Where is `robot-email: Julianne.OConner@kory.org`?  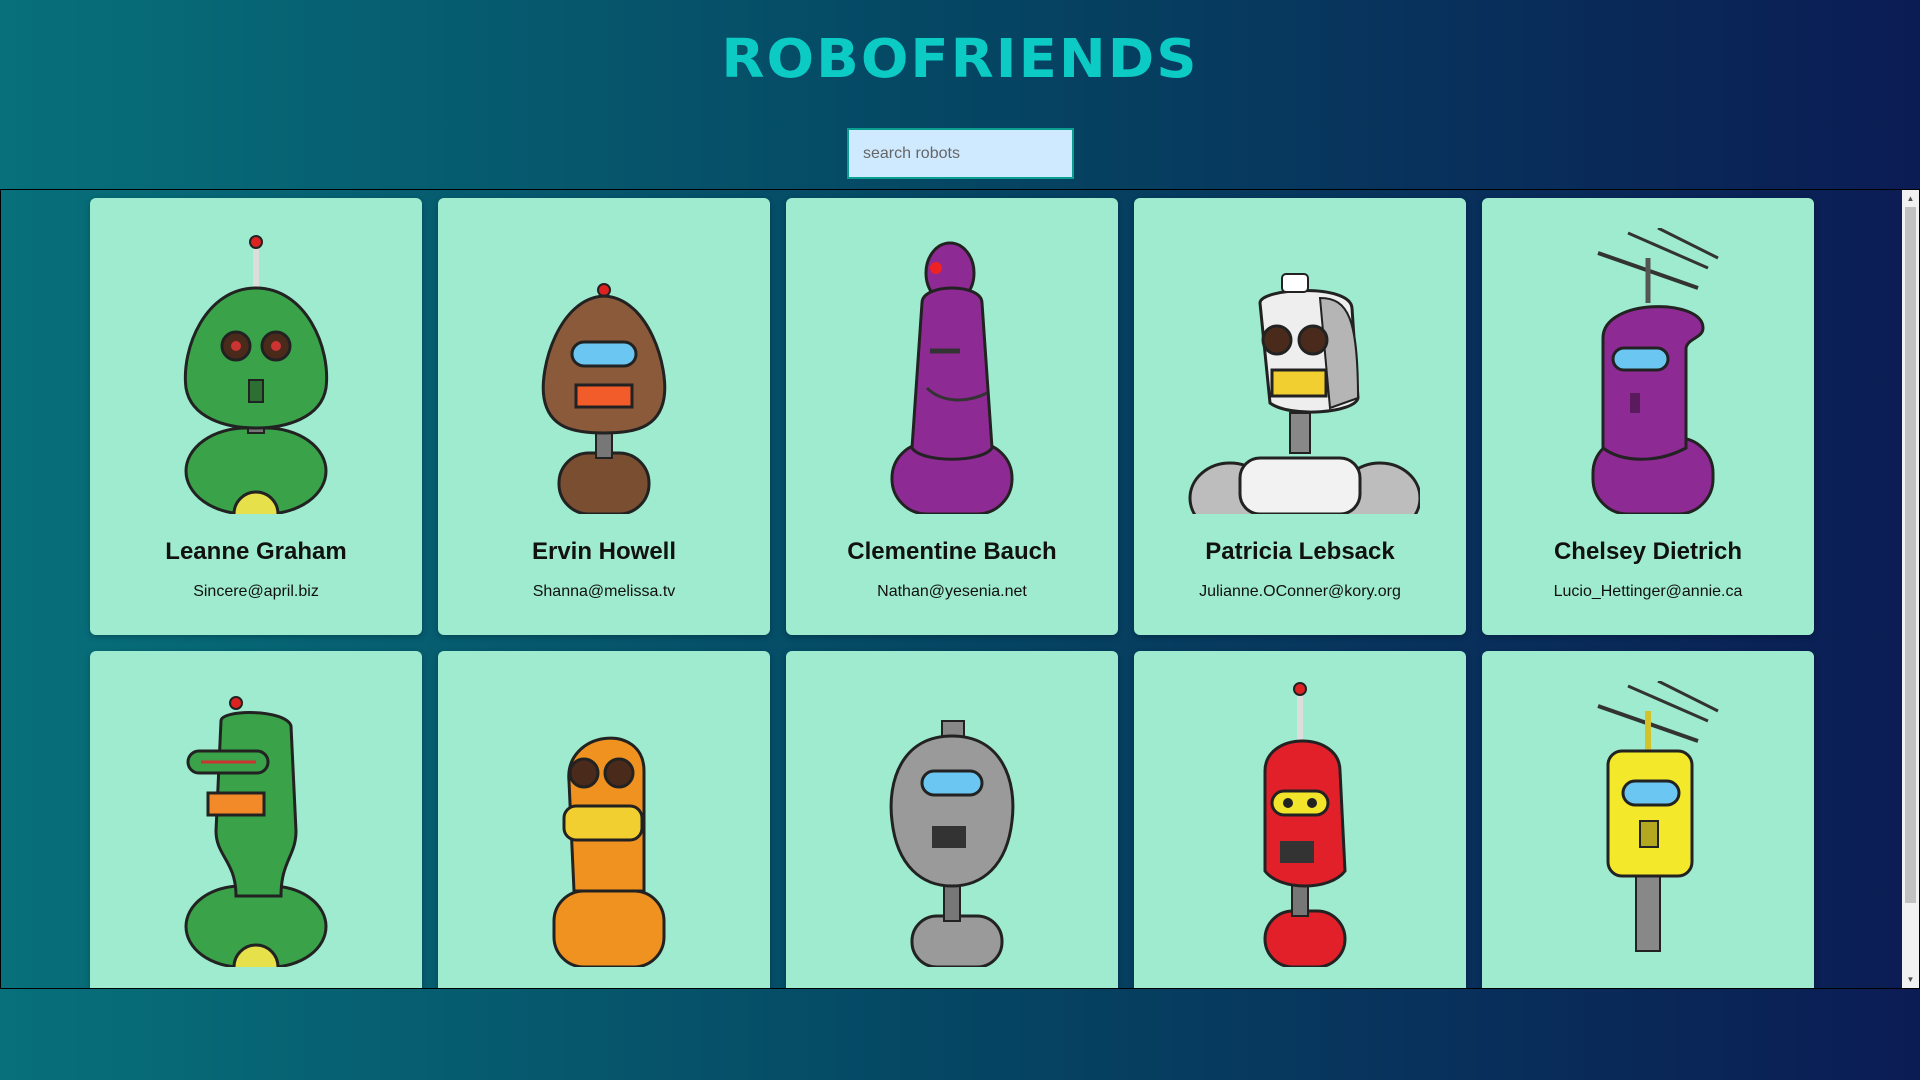
robot-email: Julianne.OConner@kory.org is located at coordinates (1300, 591).